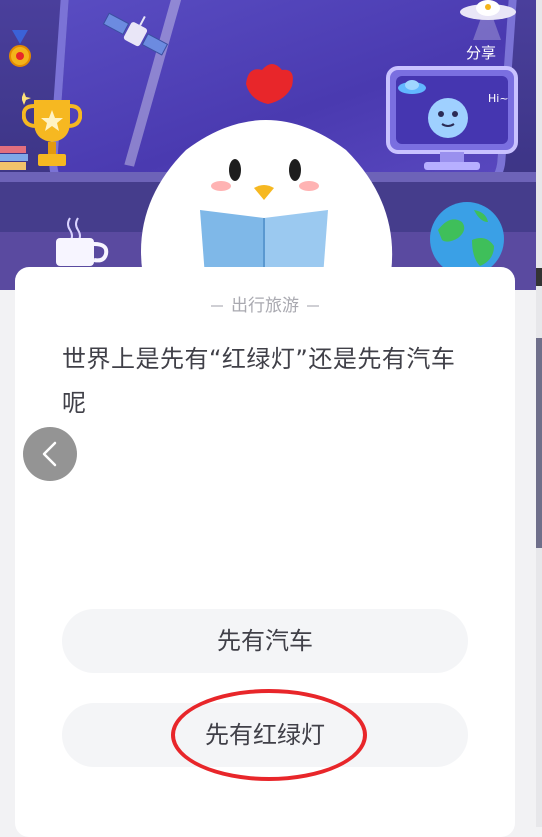 The height and width of the screenshot is (837, 542). Describe the element at coordinates (52, 129) in the screenshot. I see `trophy-icon` at that location.